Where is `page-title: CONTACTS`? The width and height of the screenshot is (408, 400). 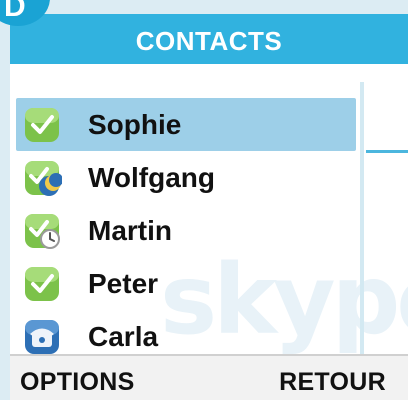 page-title: CONTACTS is located at coordinates (209, 40).